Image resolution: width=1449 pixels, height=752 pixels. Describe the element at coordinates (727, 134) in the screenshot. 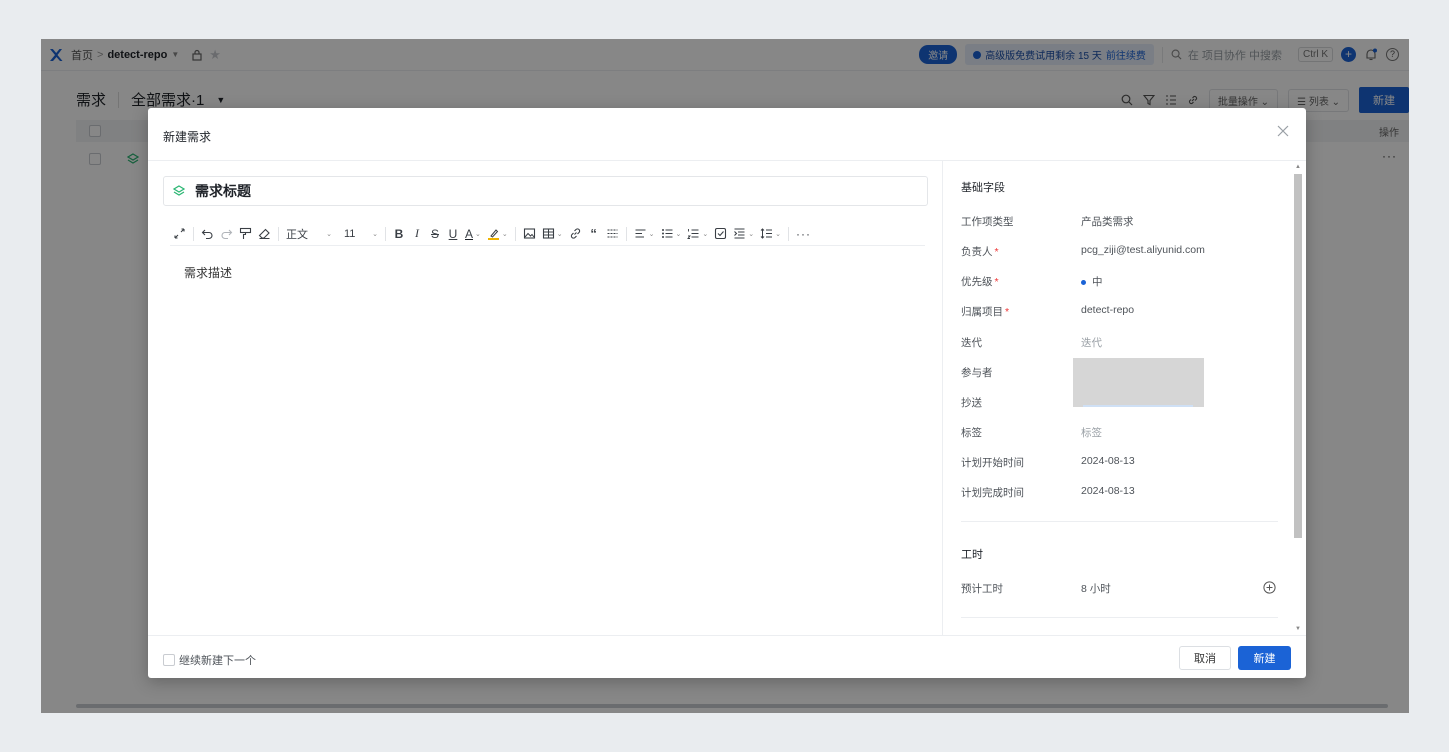

I see `dialog-header: 新建需求` at that location.